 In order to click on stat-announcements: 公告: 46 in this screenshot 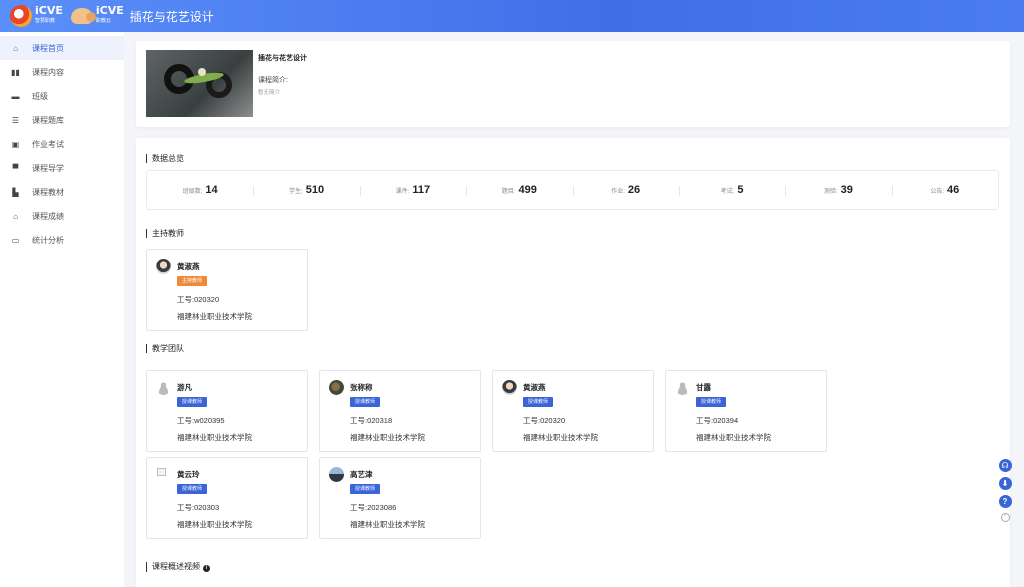, I will do `click(944, 190)`.